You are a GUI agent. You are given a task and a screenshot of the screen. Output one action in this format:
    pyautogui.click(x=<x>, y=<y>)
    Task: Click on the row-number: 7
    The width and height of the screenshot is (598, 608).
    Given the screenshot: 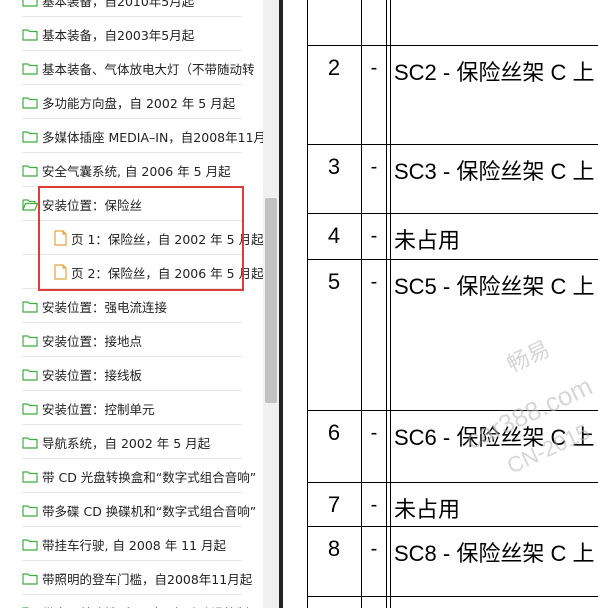 What is the action you would take?
    pyautogui.click(x=334, y=504)
    